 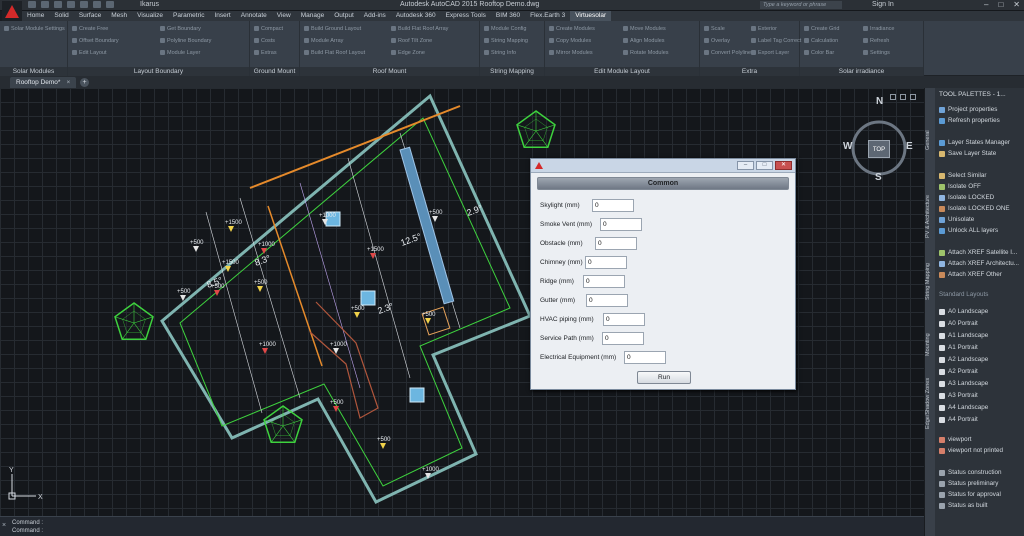 What do you see at coordinates (974, 208) in the screenshot?
I see `palette-item-isolate-locked-one: Isolate LOCKED ONE` at bounding box center [974, 208].